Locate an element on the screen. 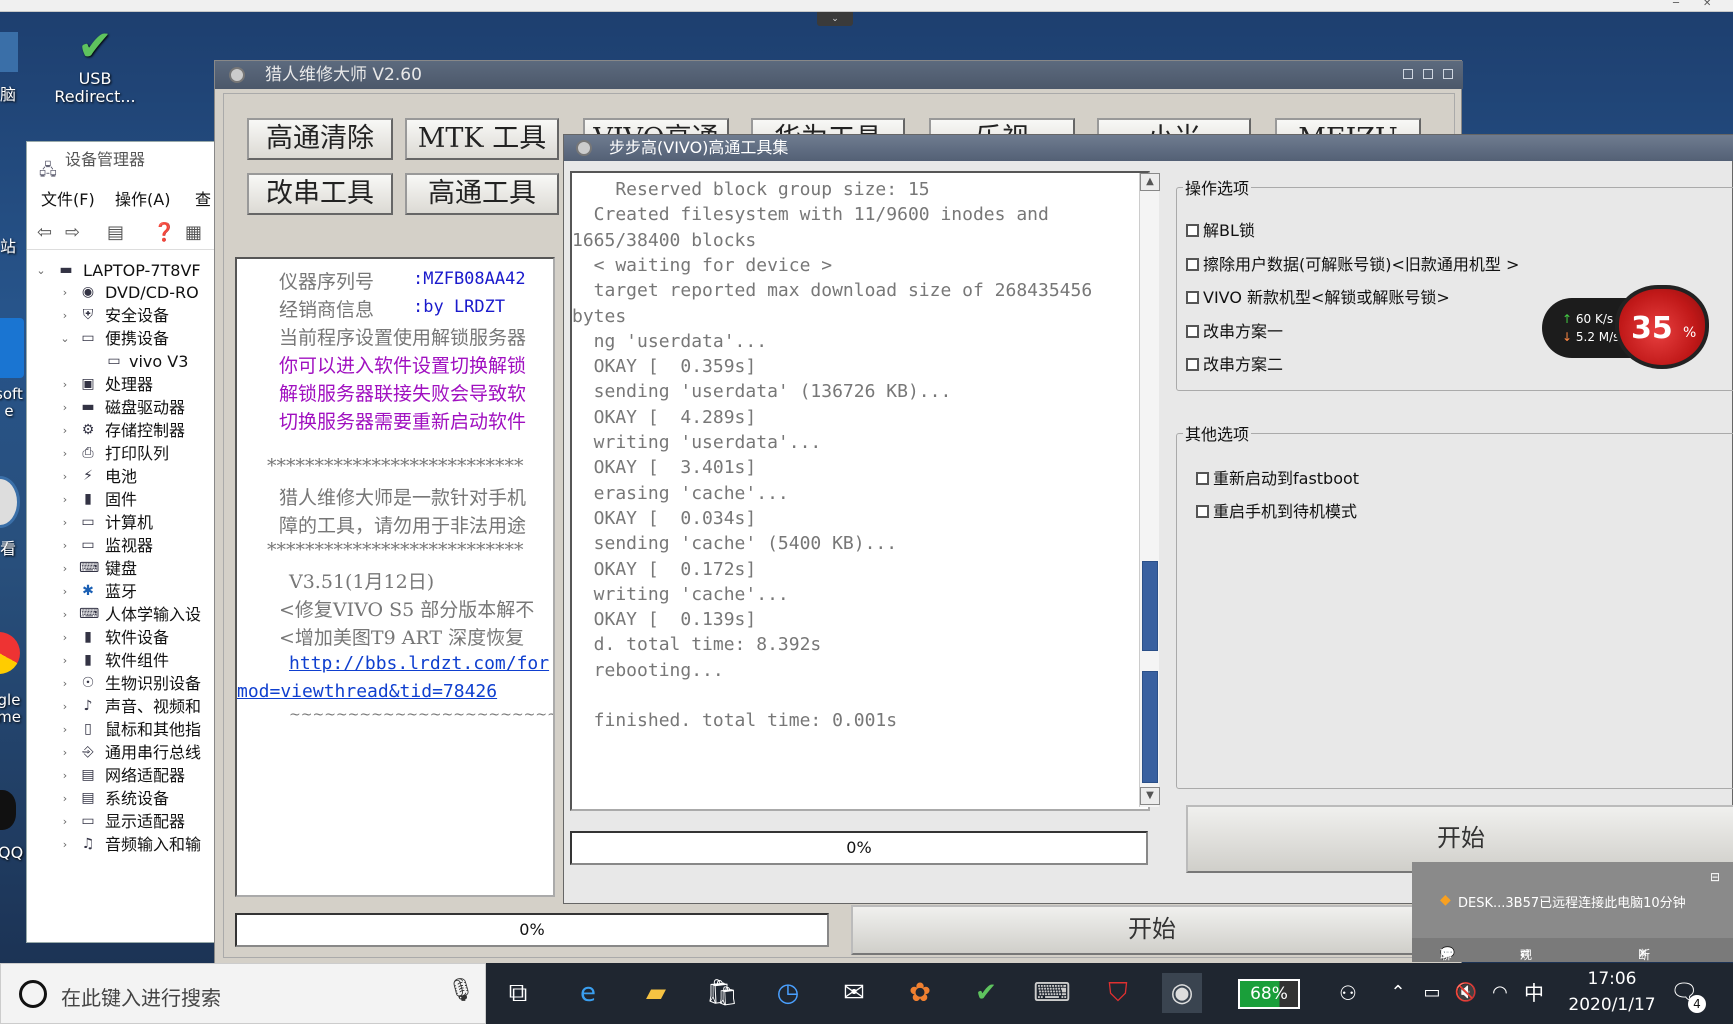 The image size is (1733, 1024). tree-item: ▭ vivo V3 is located at coordinates (122, 361).